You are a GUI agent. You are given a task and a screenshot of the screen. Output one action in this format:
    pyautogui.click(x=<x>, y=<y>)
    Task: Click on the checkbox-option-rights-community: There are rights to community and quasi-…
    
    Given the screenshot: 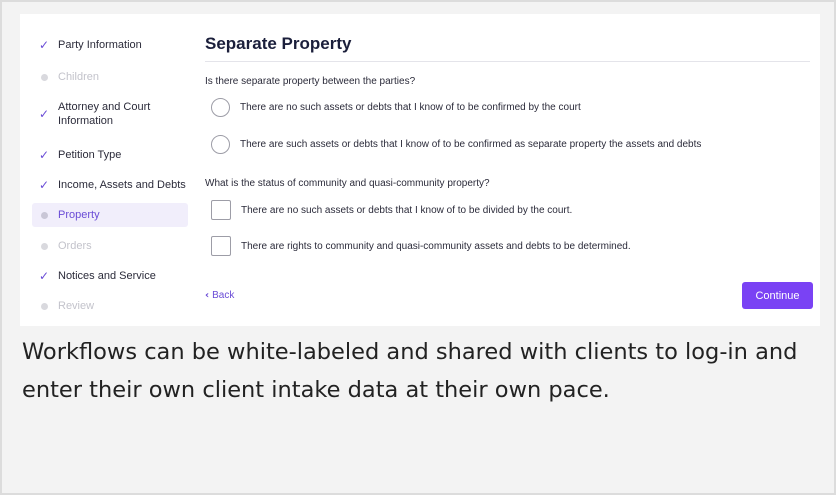 What is the action you would take?
    pyautogui.click(x=421, y=246)
    